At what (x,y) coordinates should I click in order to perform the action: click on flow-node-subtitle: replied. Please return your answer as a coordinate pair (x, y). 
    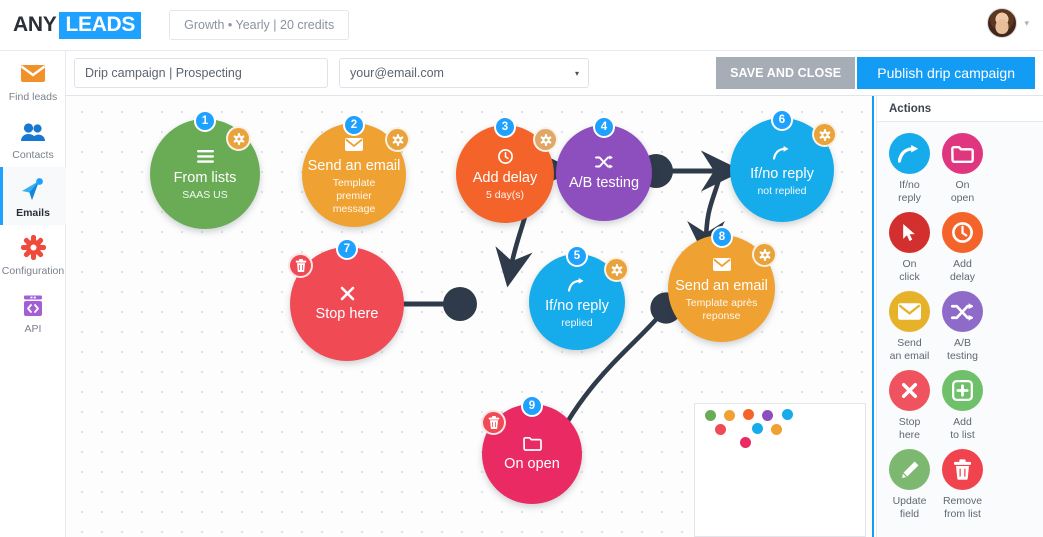
    Looking at the image, I should click on (577, 322).